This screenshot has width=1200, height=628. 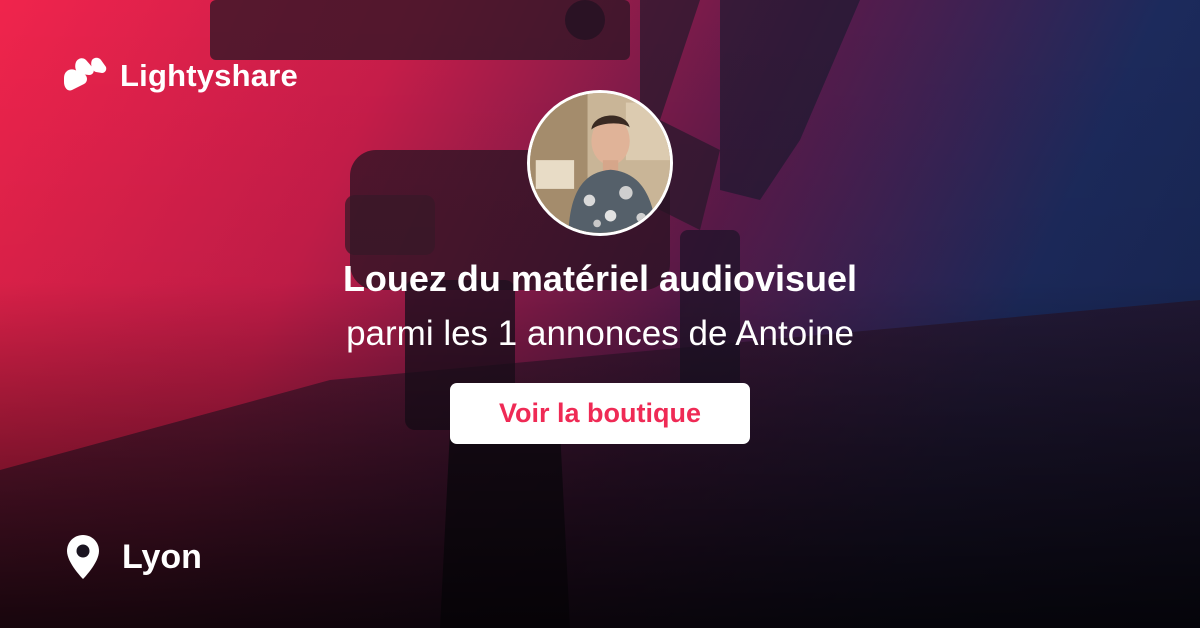 I want to click on listing-count-subtitle: parmi les 1 annonces de Antoine, so click(x=600, y=333).